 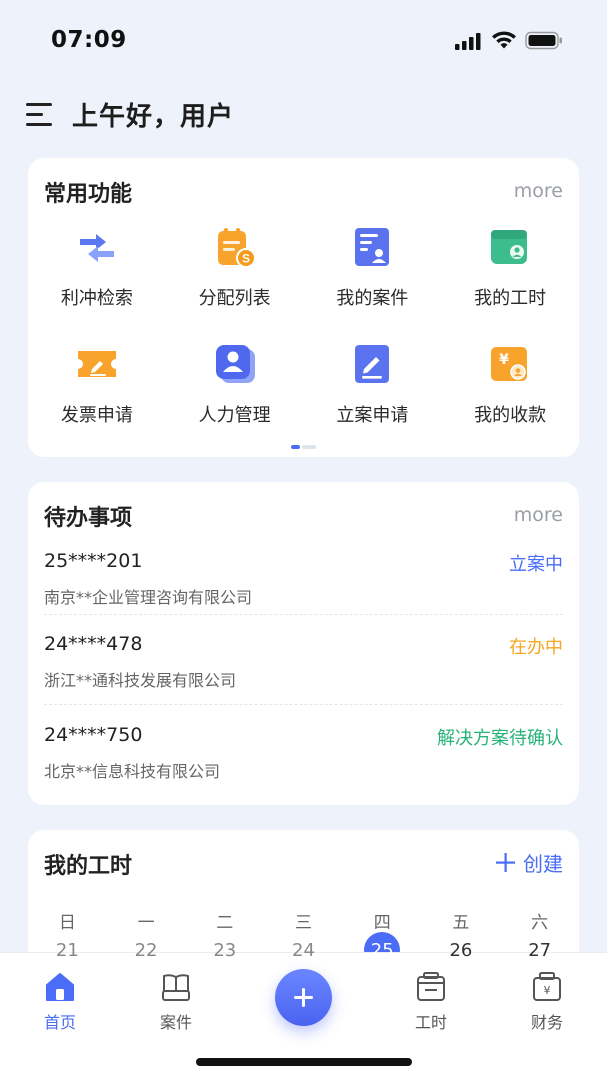 I want to click on tab-hours: 工时, so click(x=431, y=1002).